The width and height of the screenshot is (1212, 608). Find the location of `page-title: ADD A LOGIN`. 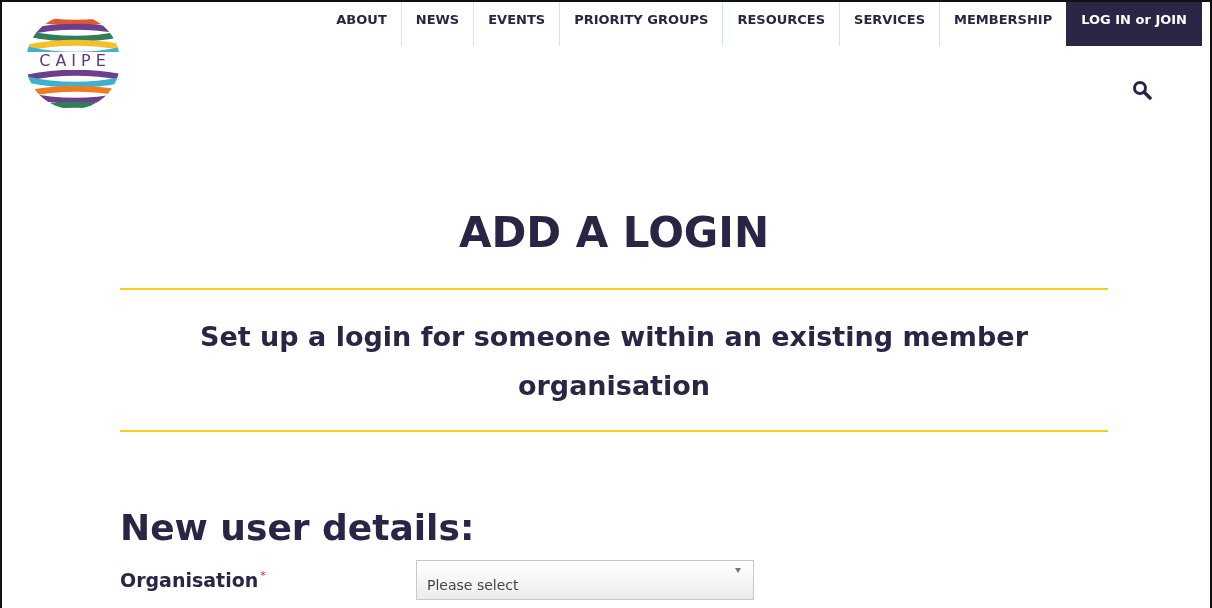

page-title: ADD A LOGIN is located at coordinates (614, 233).